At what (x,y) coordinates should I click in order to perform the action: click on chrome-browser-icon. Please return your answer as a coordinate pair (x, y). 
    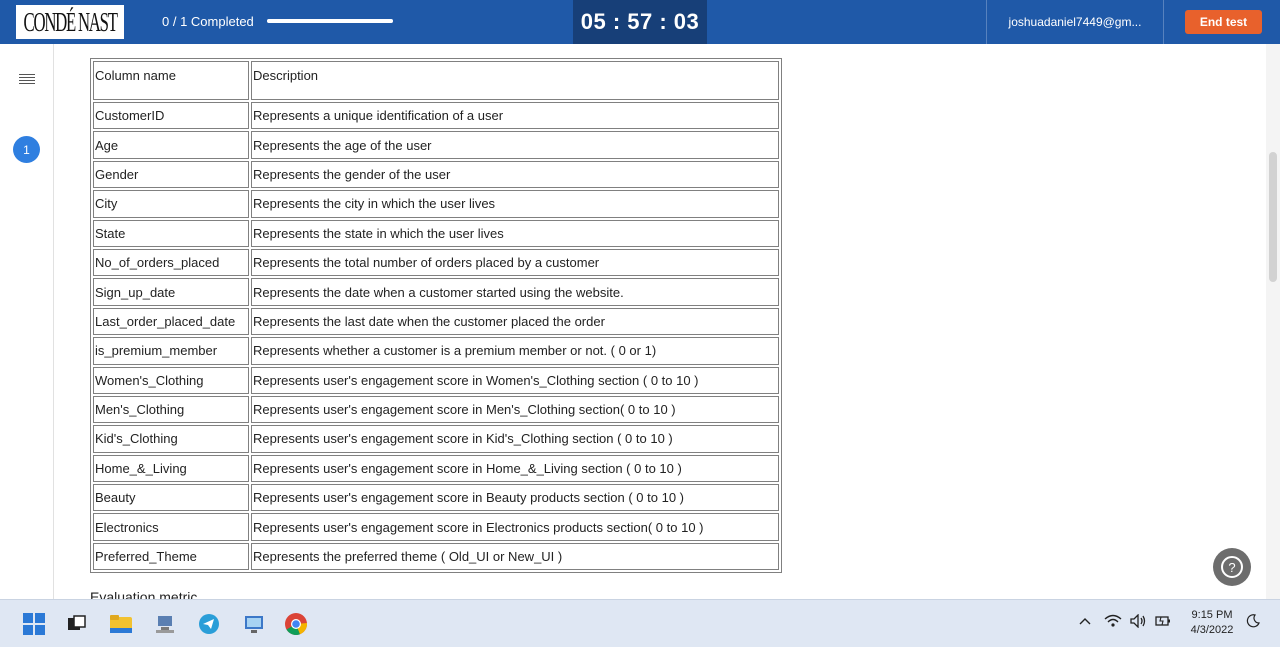
    Looking at the image, I should click on (296, 624).